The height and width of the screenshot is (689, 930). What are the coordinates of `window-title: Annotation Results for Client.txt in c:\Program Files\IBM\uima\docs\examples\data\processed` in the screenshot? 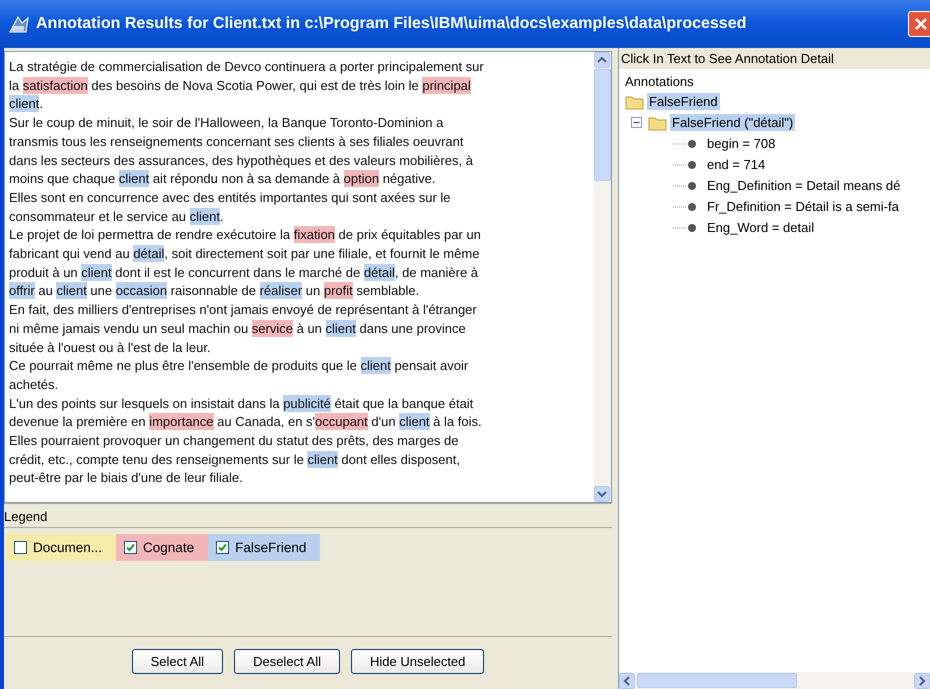 It's located at (392, 24).